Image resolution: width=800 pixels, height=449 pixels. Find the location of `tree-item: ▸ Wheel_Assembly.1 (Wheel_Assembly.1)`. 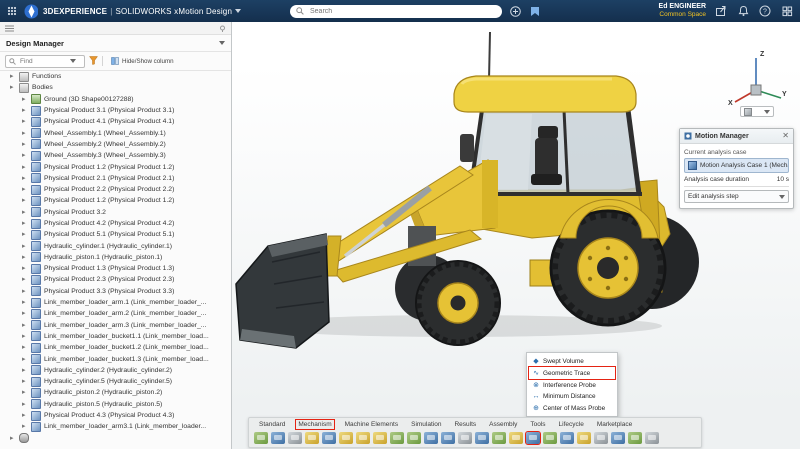

tree-item: ▸ Wheel_Assembly.1 (Wheel_Assembly.1) is located at coordinates (115, 133).